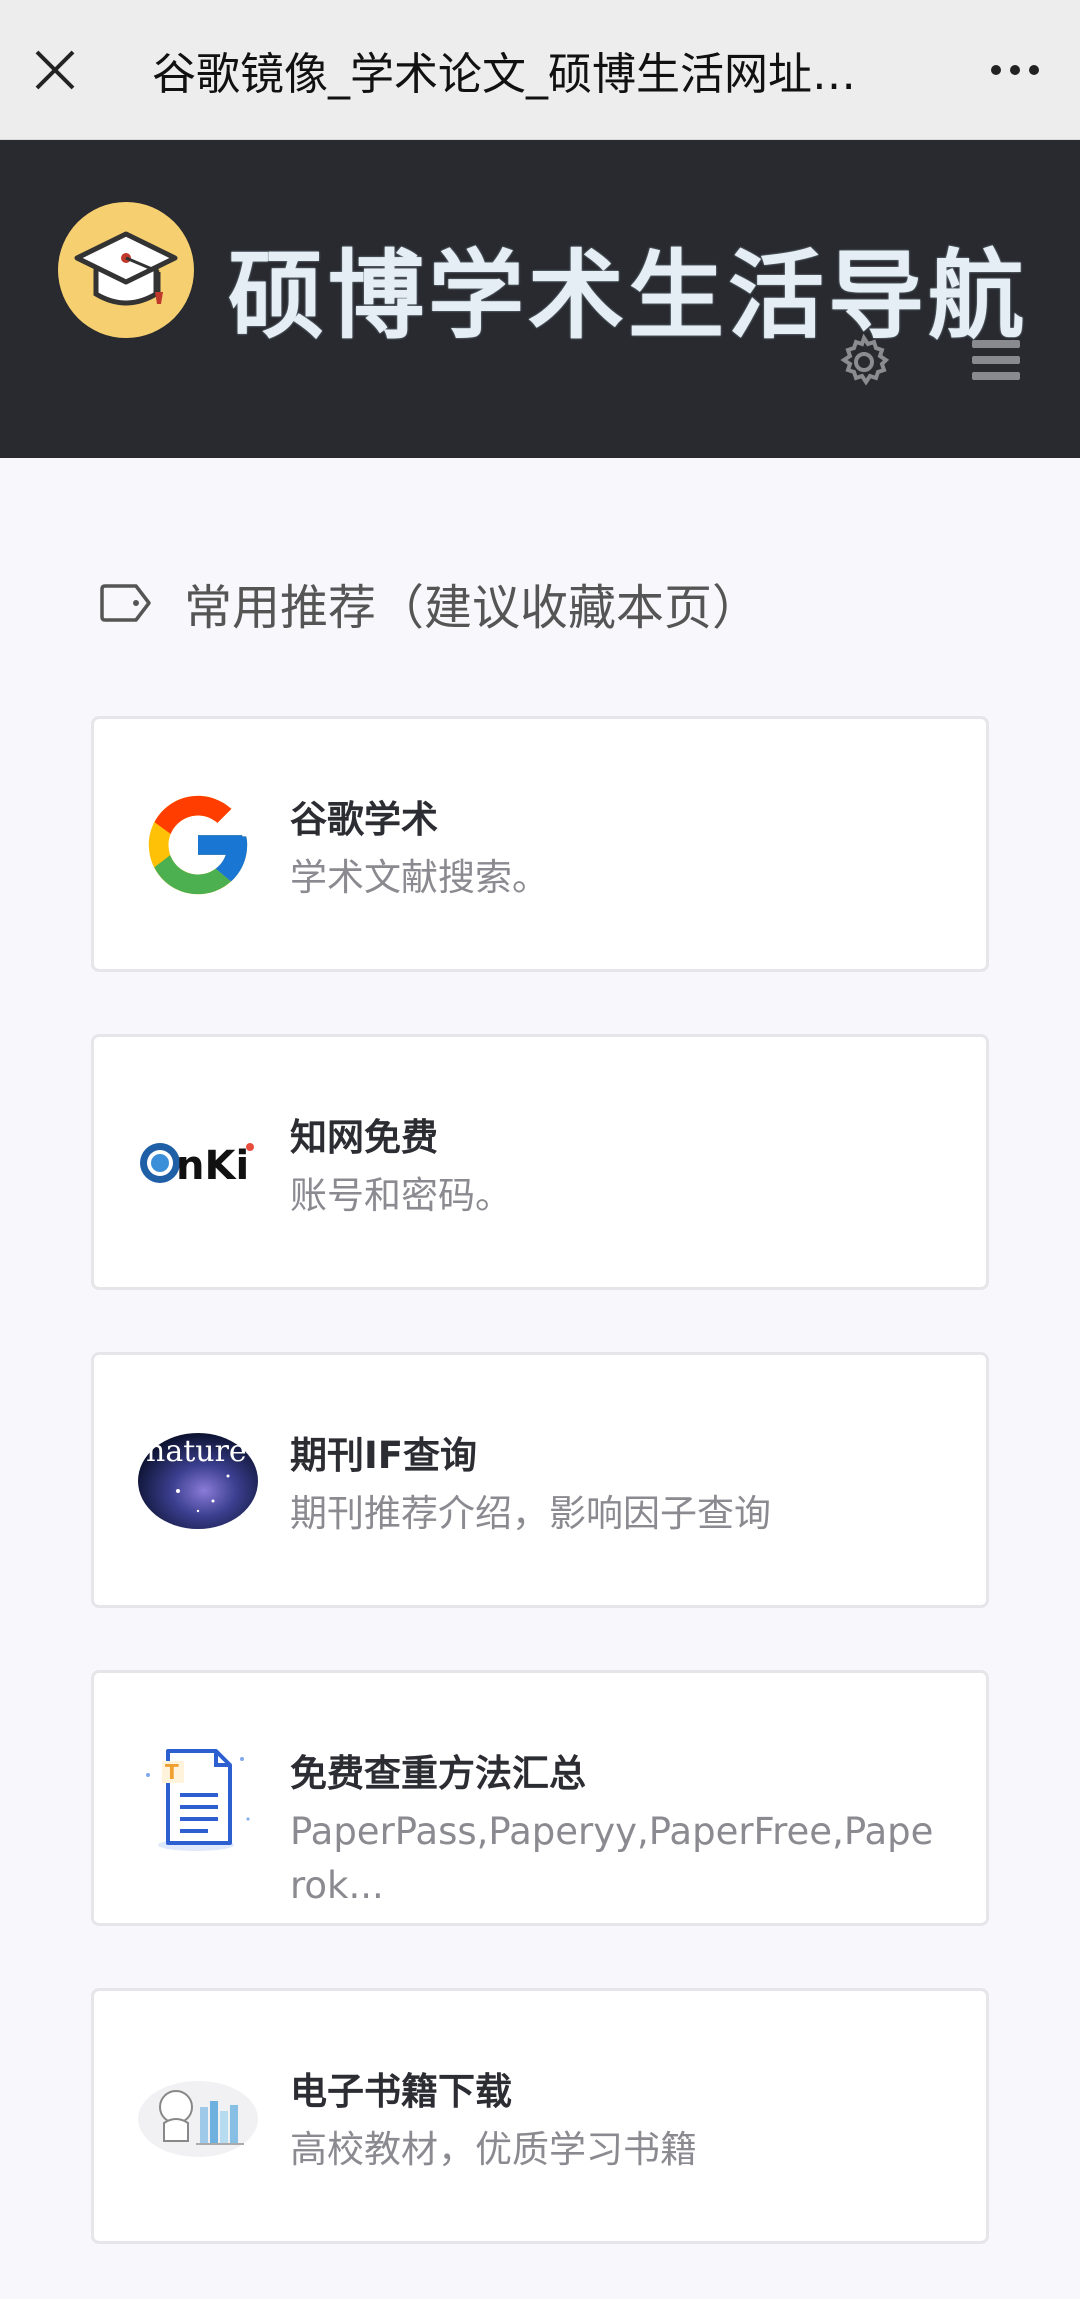  What do you see at coordinates (996, 362) in the screenshot?
I see `menu-button` at bounding box center [996, 362].